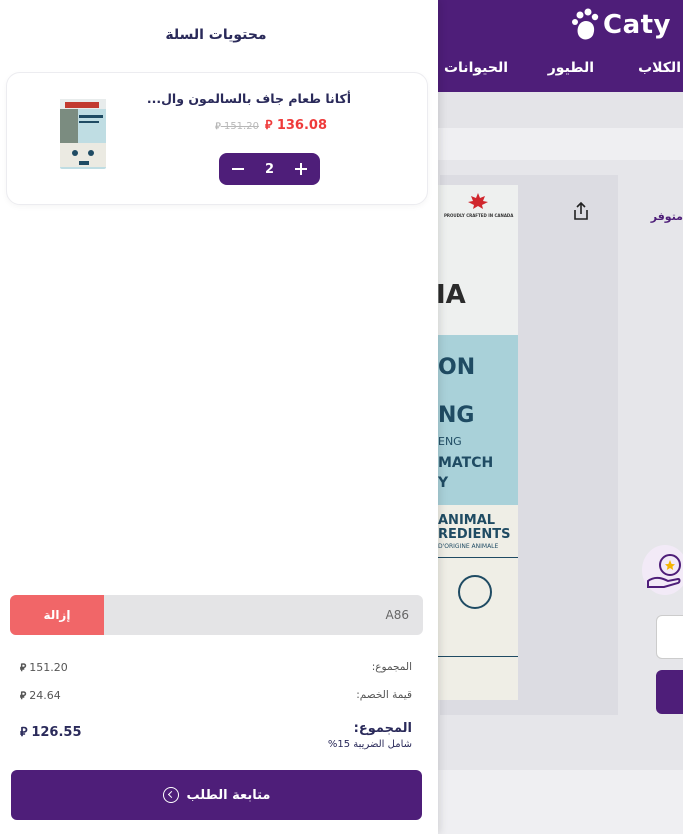 This screenshot has width=683, height=834. I want to click on quantity-stepper: 2, so click(269, 169).